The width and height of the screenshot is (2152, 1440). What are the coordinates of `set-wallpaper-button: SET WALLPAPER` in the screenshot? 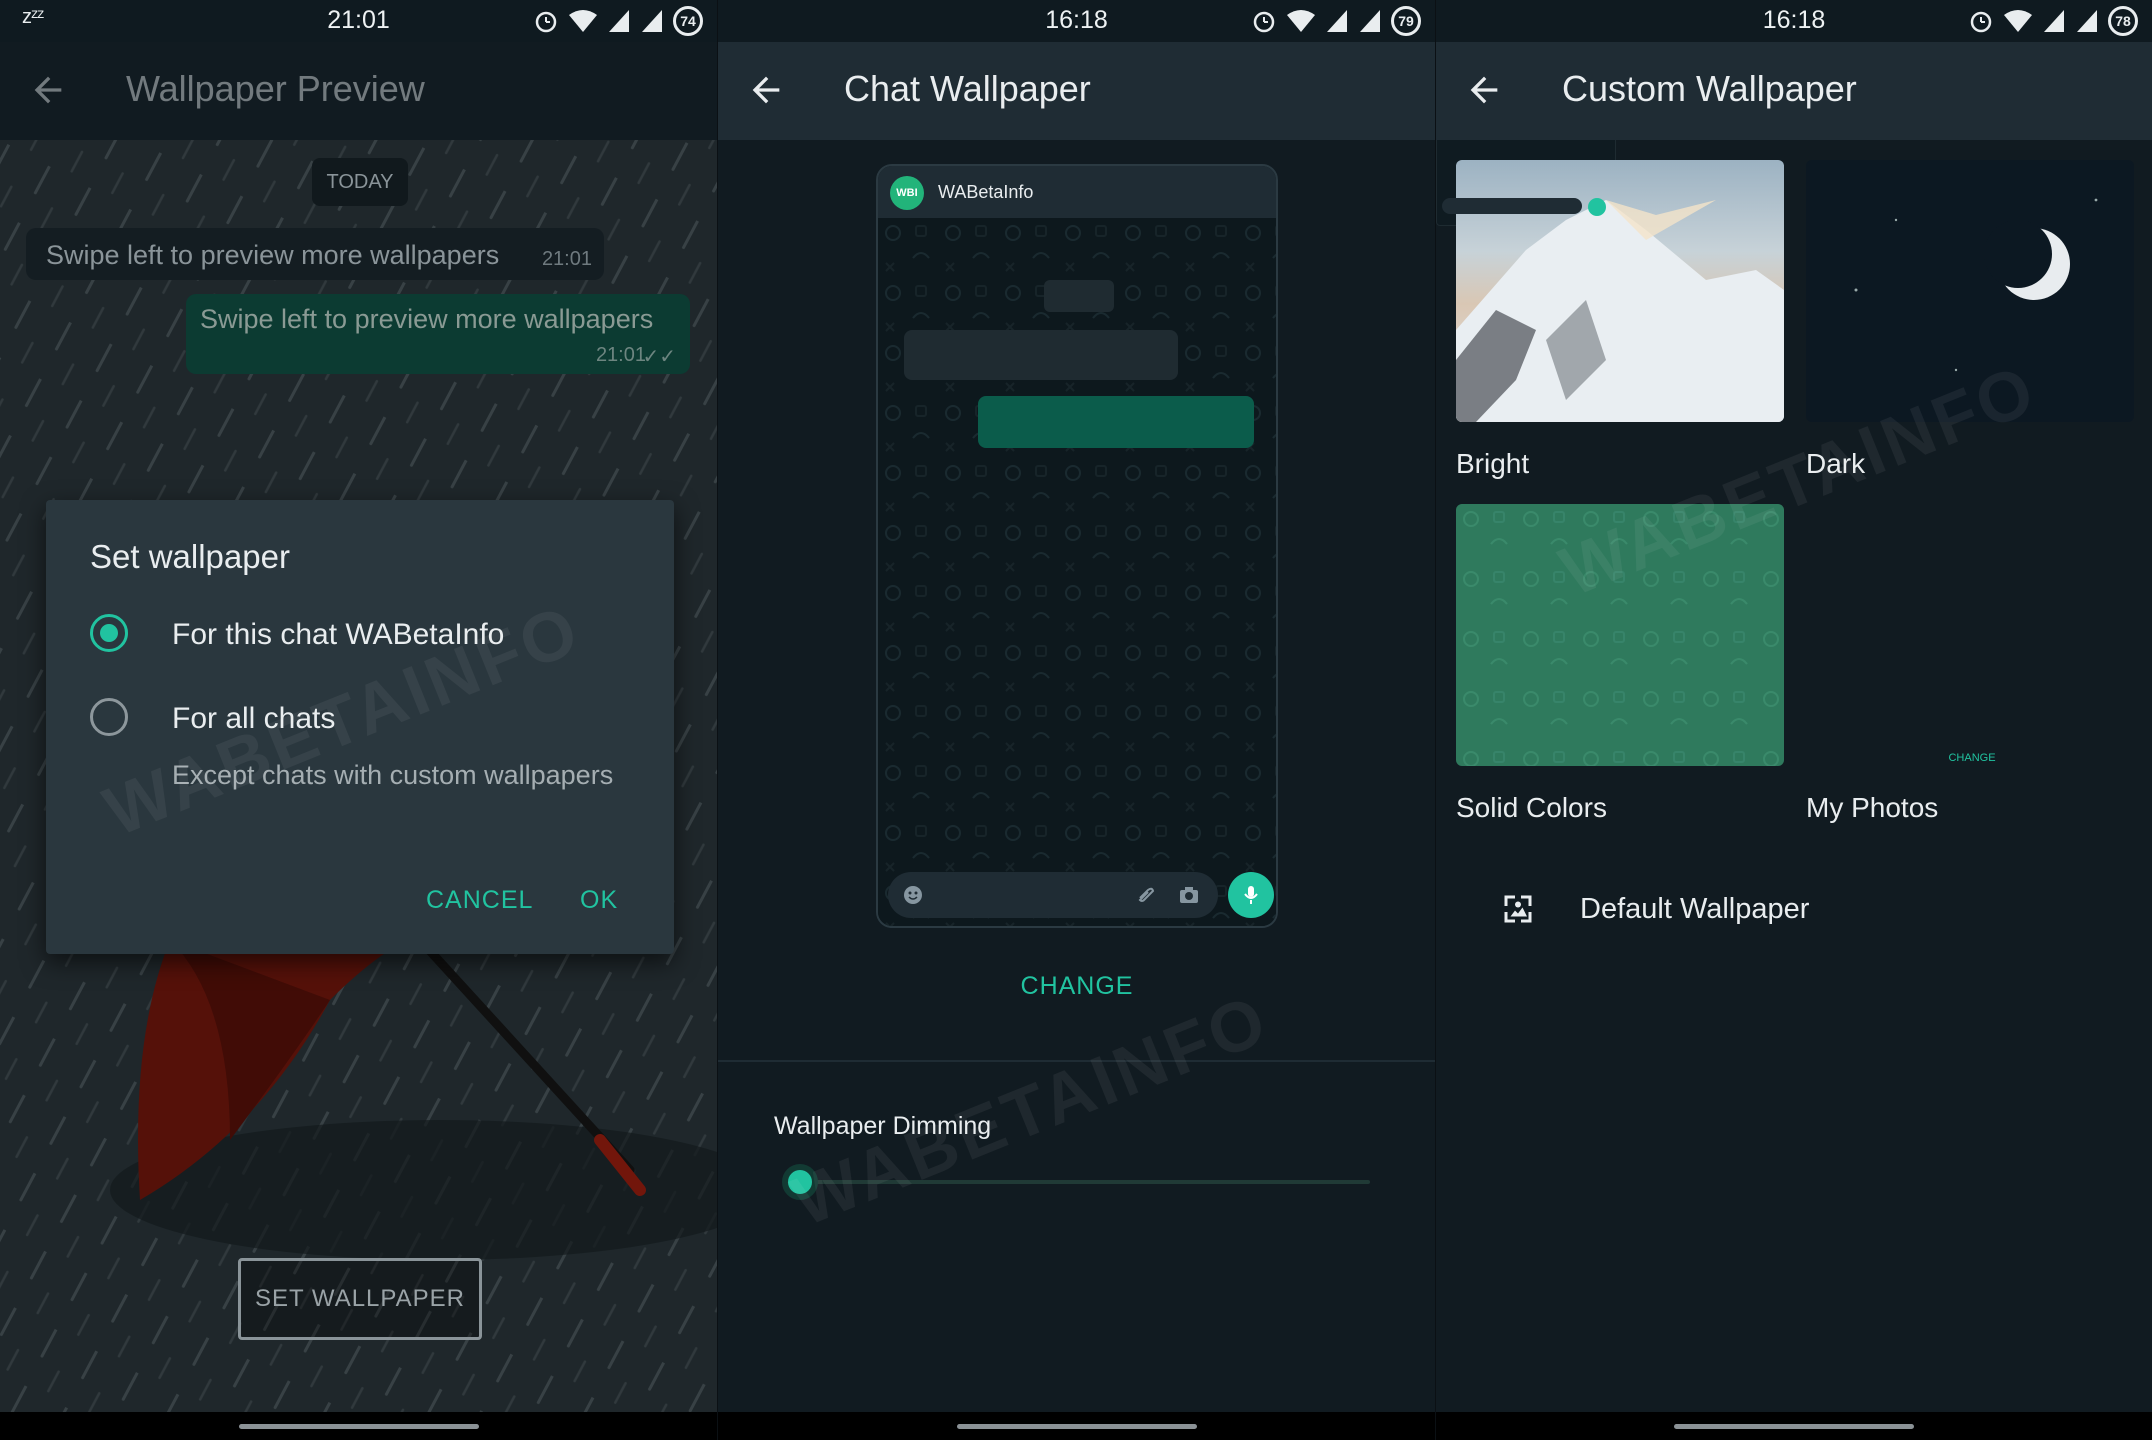 It's located at (360, 1299).